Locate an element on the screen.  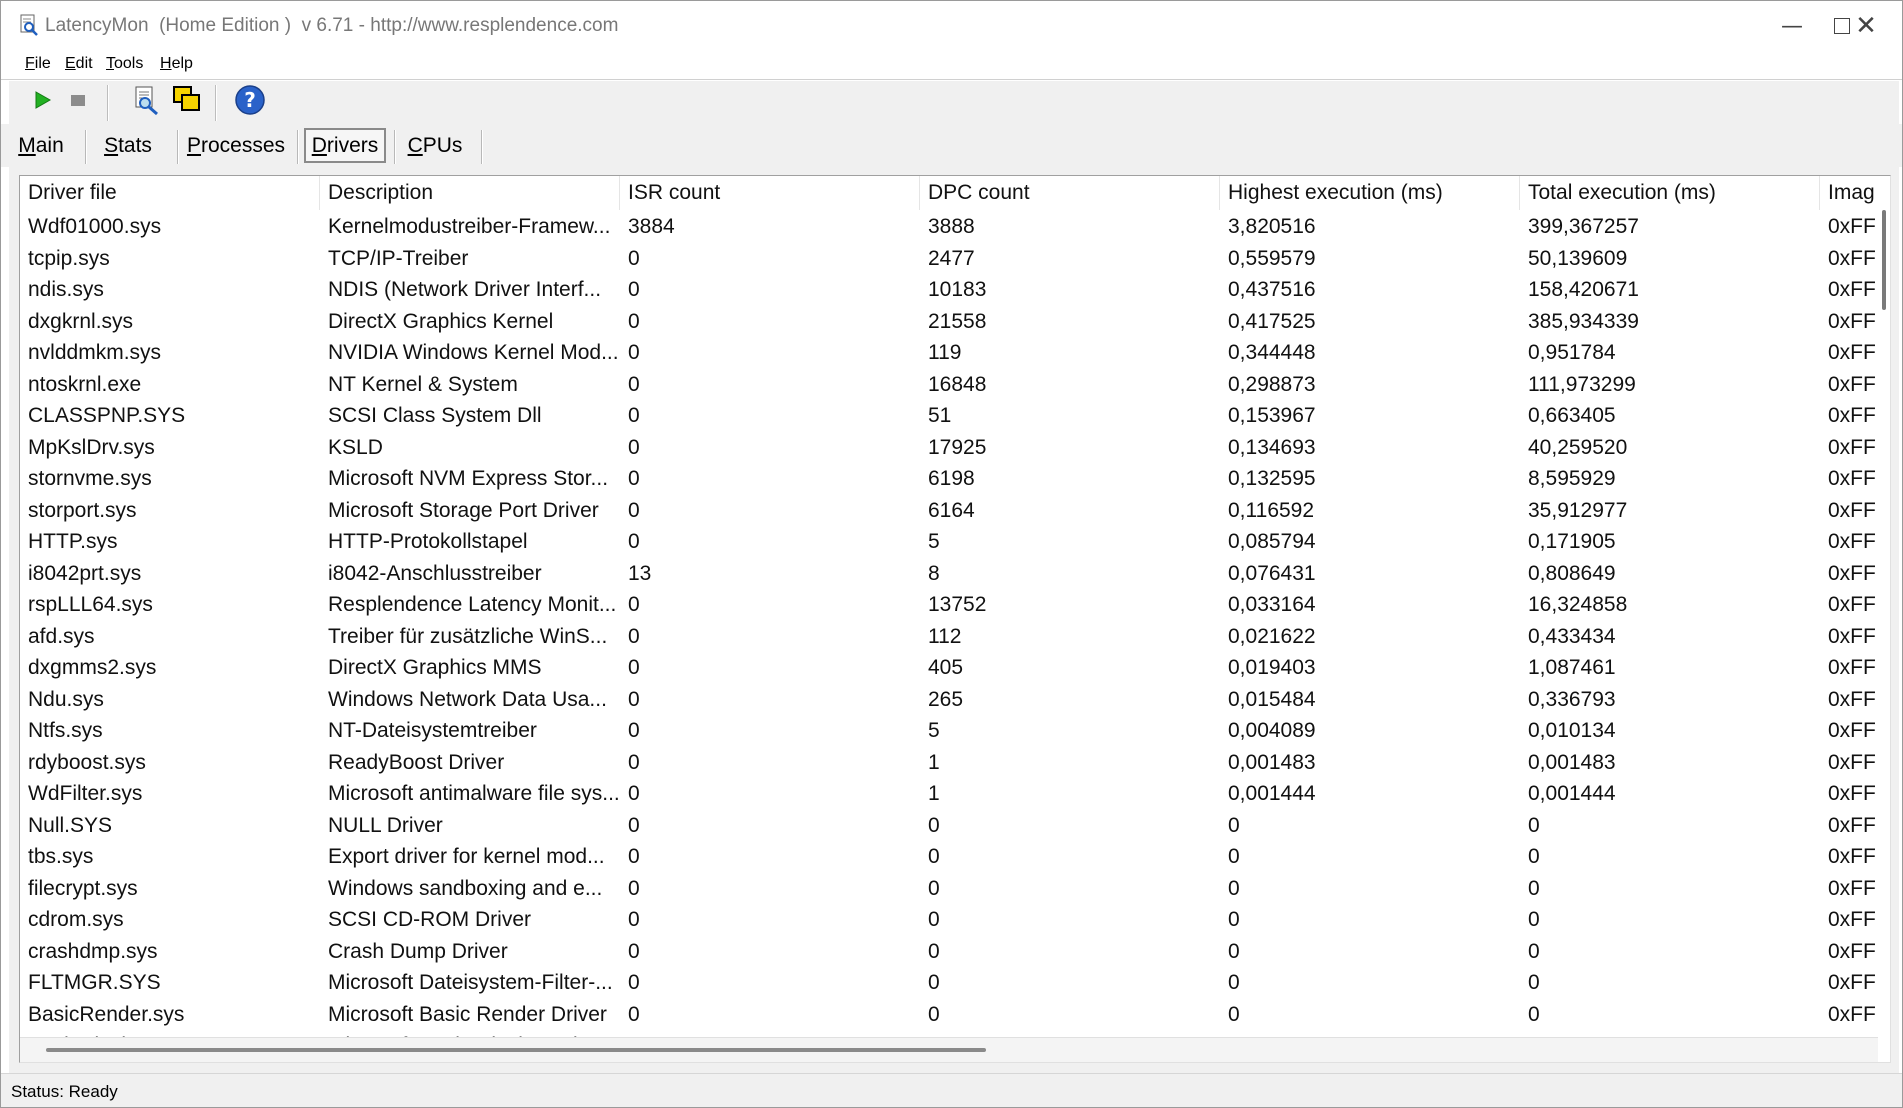
analyze-button is located at coordinates (146, 102).